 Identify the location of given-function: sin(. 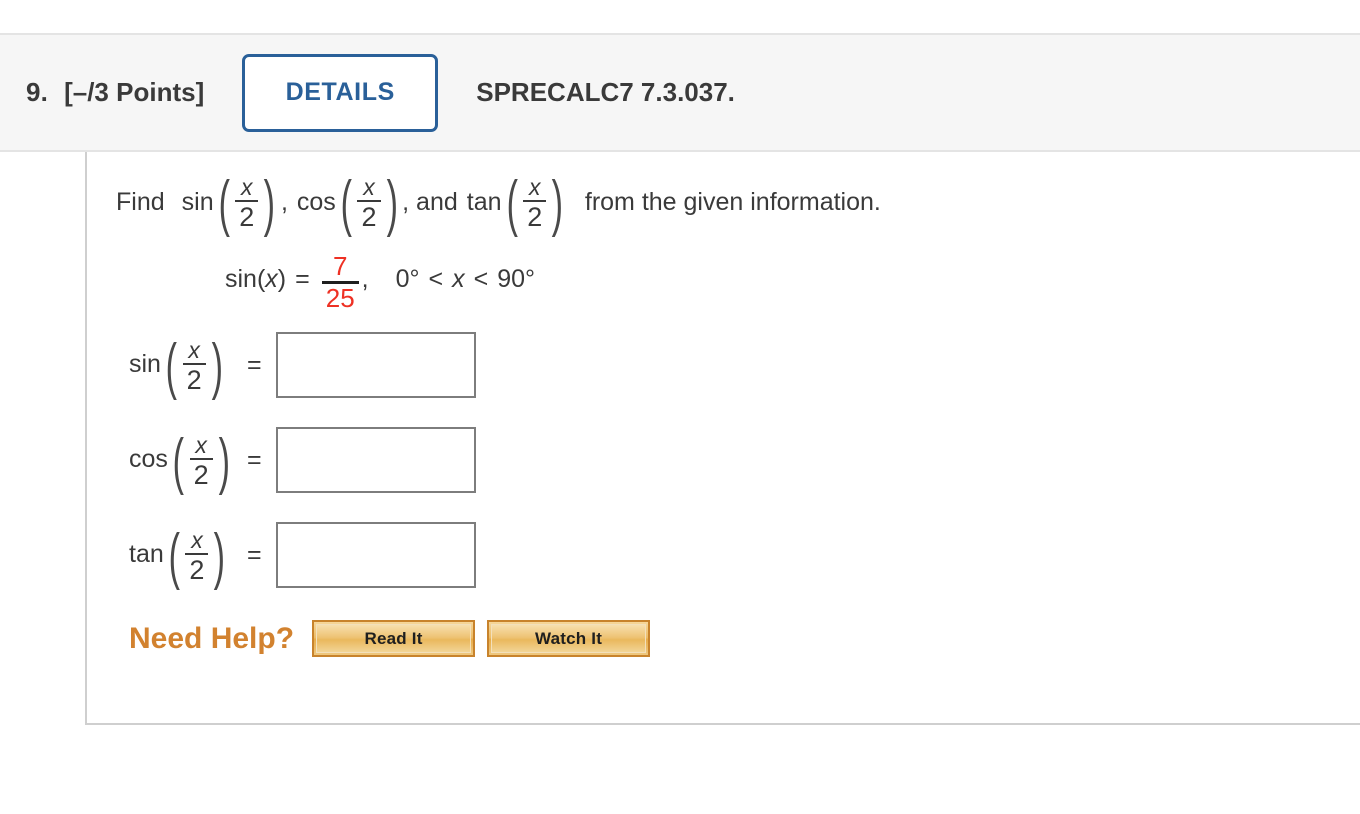
(245, 279).